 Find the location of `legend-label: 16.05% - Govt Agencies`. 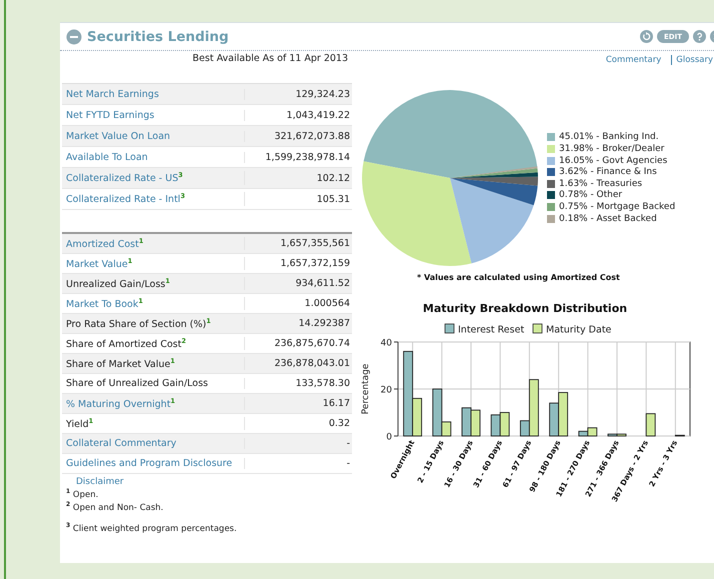

legend-label: 16.05% - Govt Agencies is located at coordinates (613, 161).